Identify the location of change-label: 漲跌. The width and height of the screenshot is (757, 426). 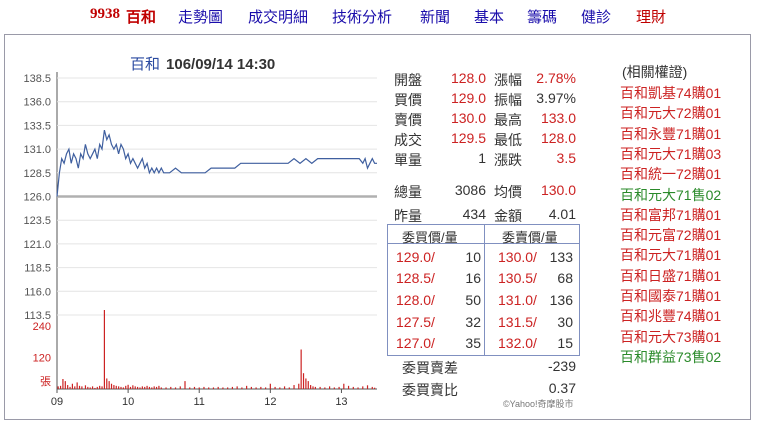
(508, 160).